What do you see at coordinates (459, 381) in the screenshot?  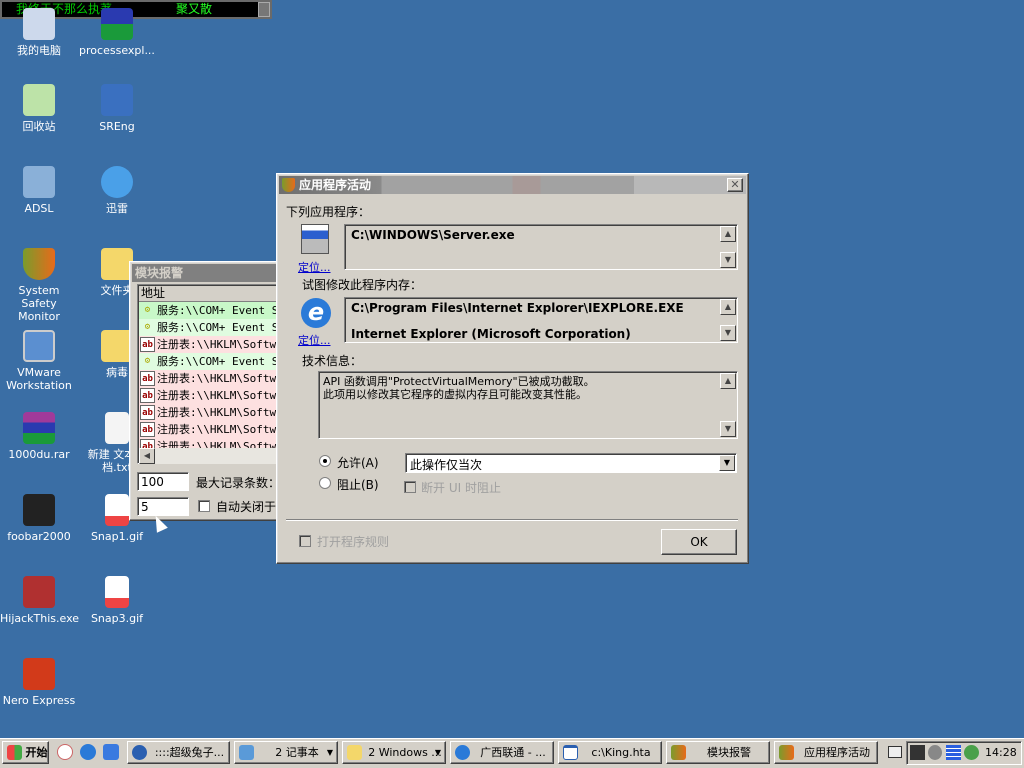 I see `tech-info-line-1: API 函数调用"ProtectVirtualMemory"已被成功截取。` at bounding box center [459, 381].